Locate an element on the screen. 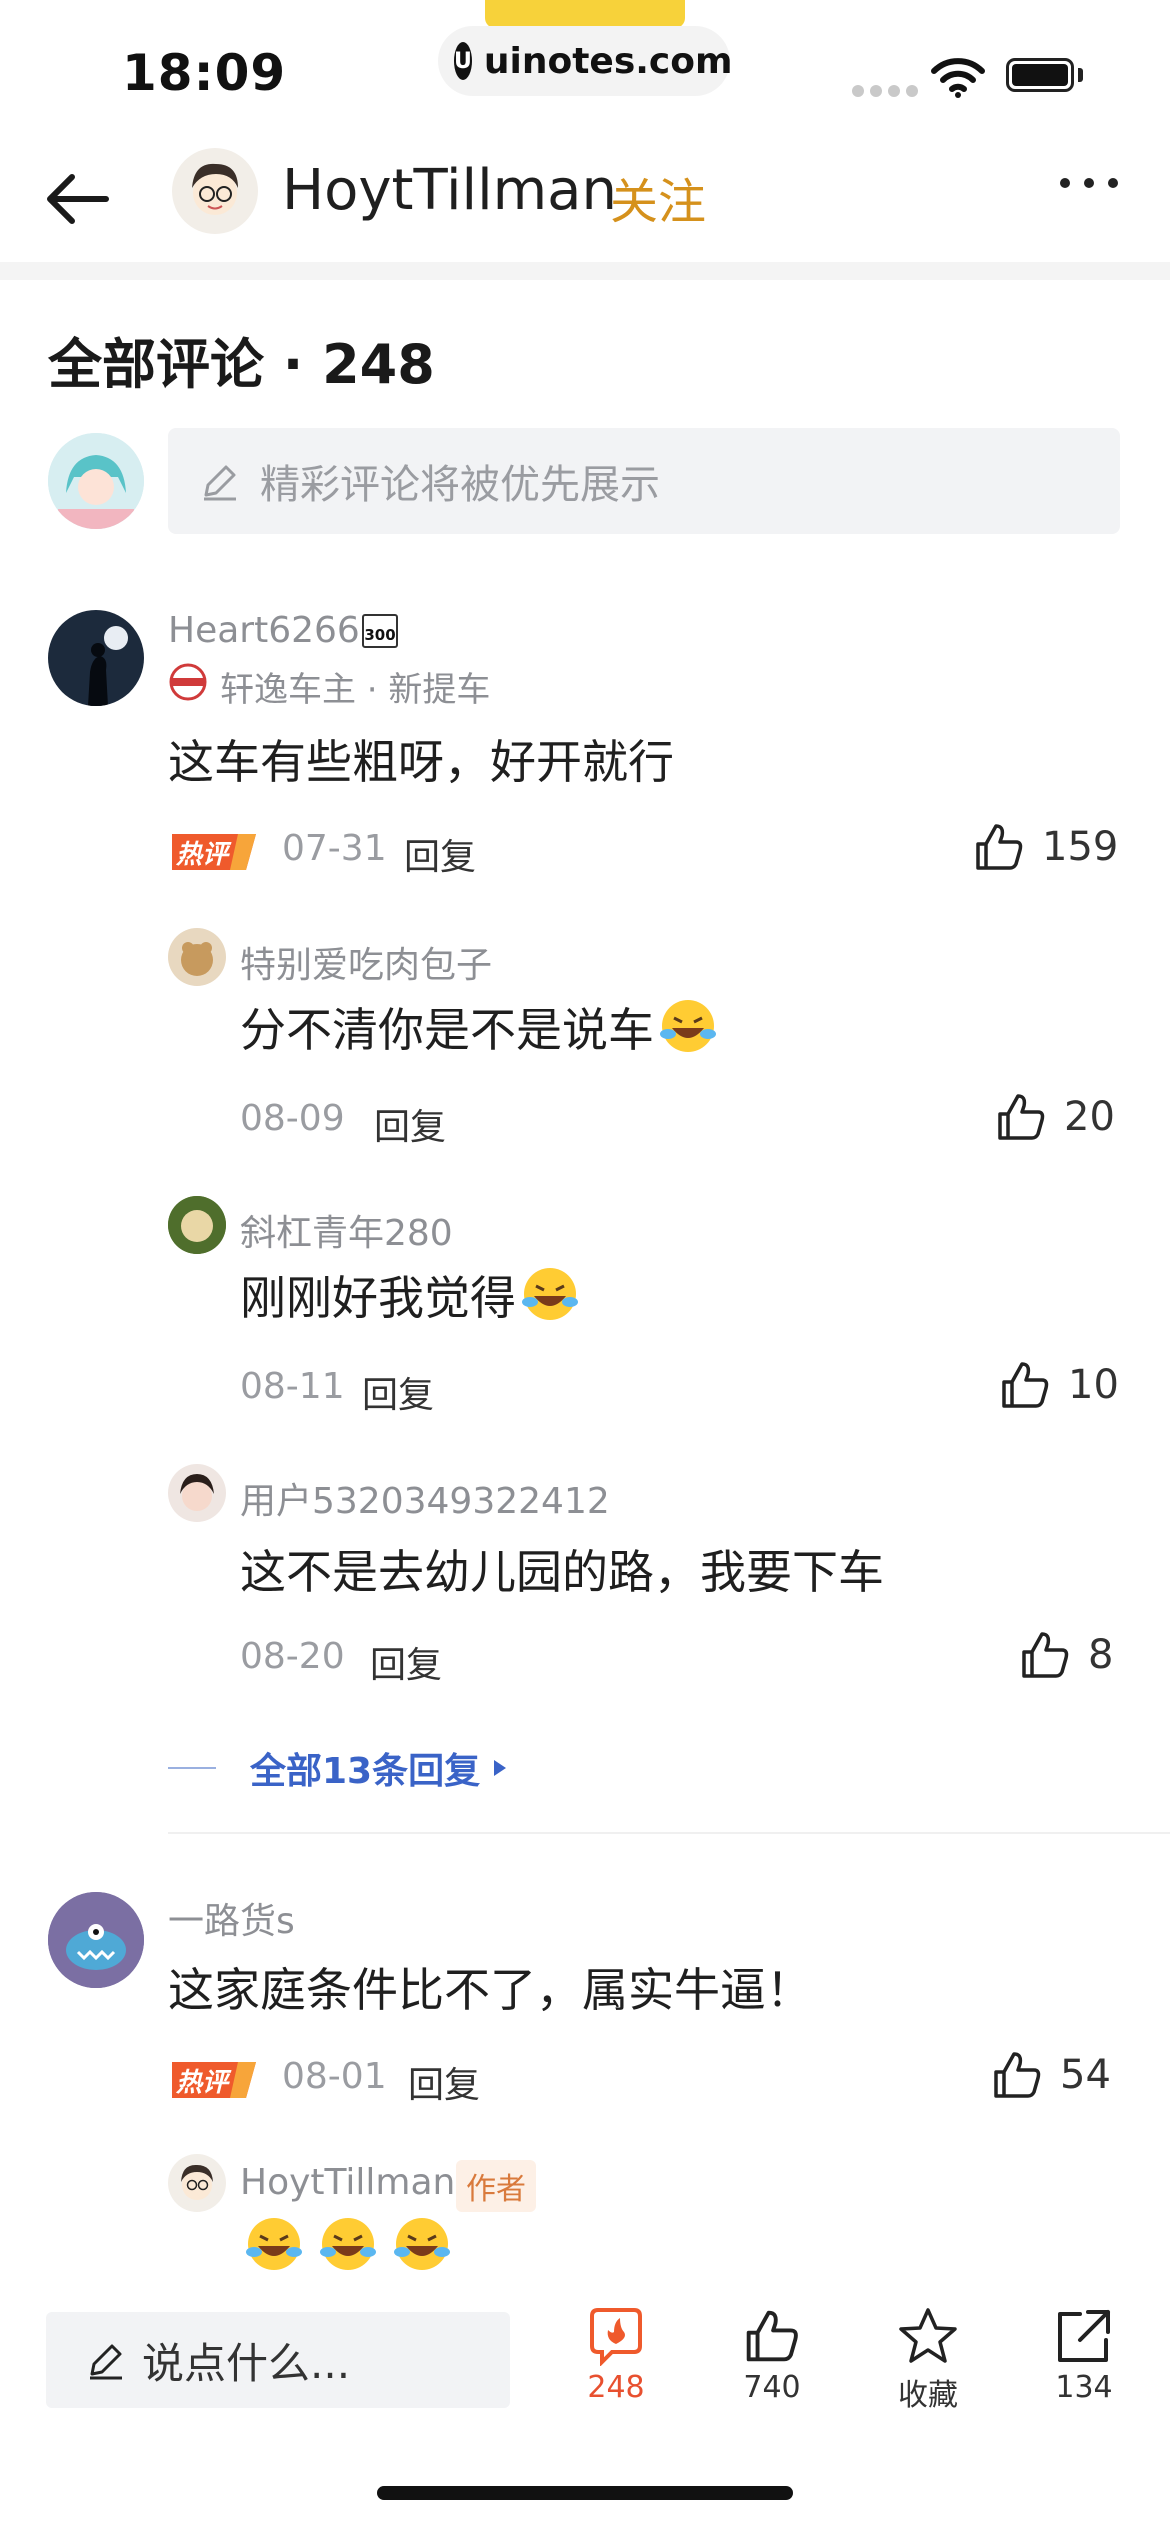 The width and height of the screenshot is (1170, 2532). like-count: 10 is located at coordinates (1093, 1385).